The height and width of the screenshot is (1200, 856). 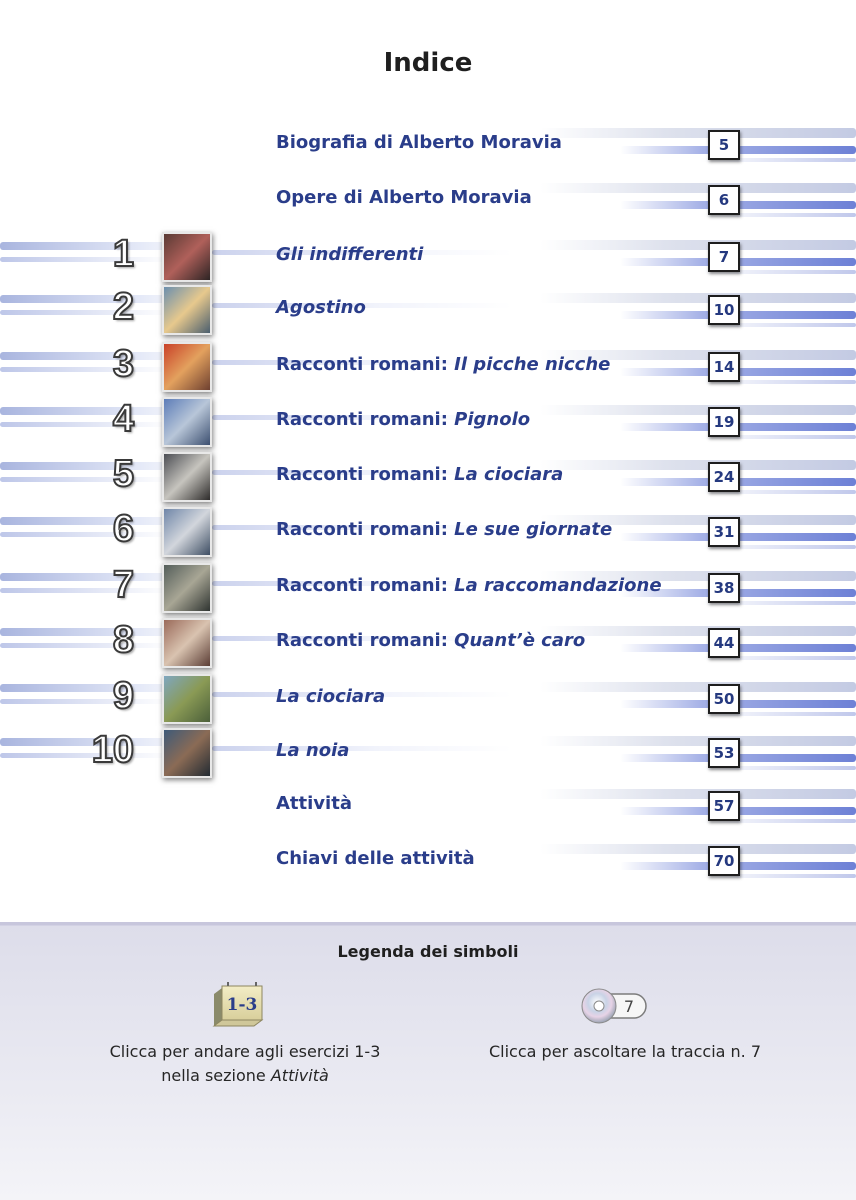 What do you see at coordinates (428, 752) in the screenshot?
I see `toc-entry: 10 La noia 53` at bounding box center [428, 752].